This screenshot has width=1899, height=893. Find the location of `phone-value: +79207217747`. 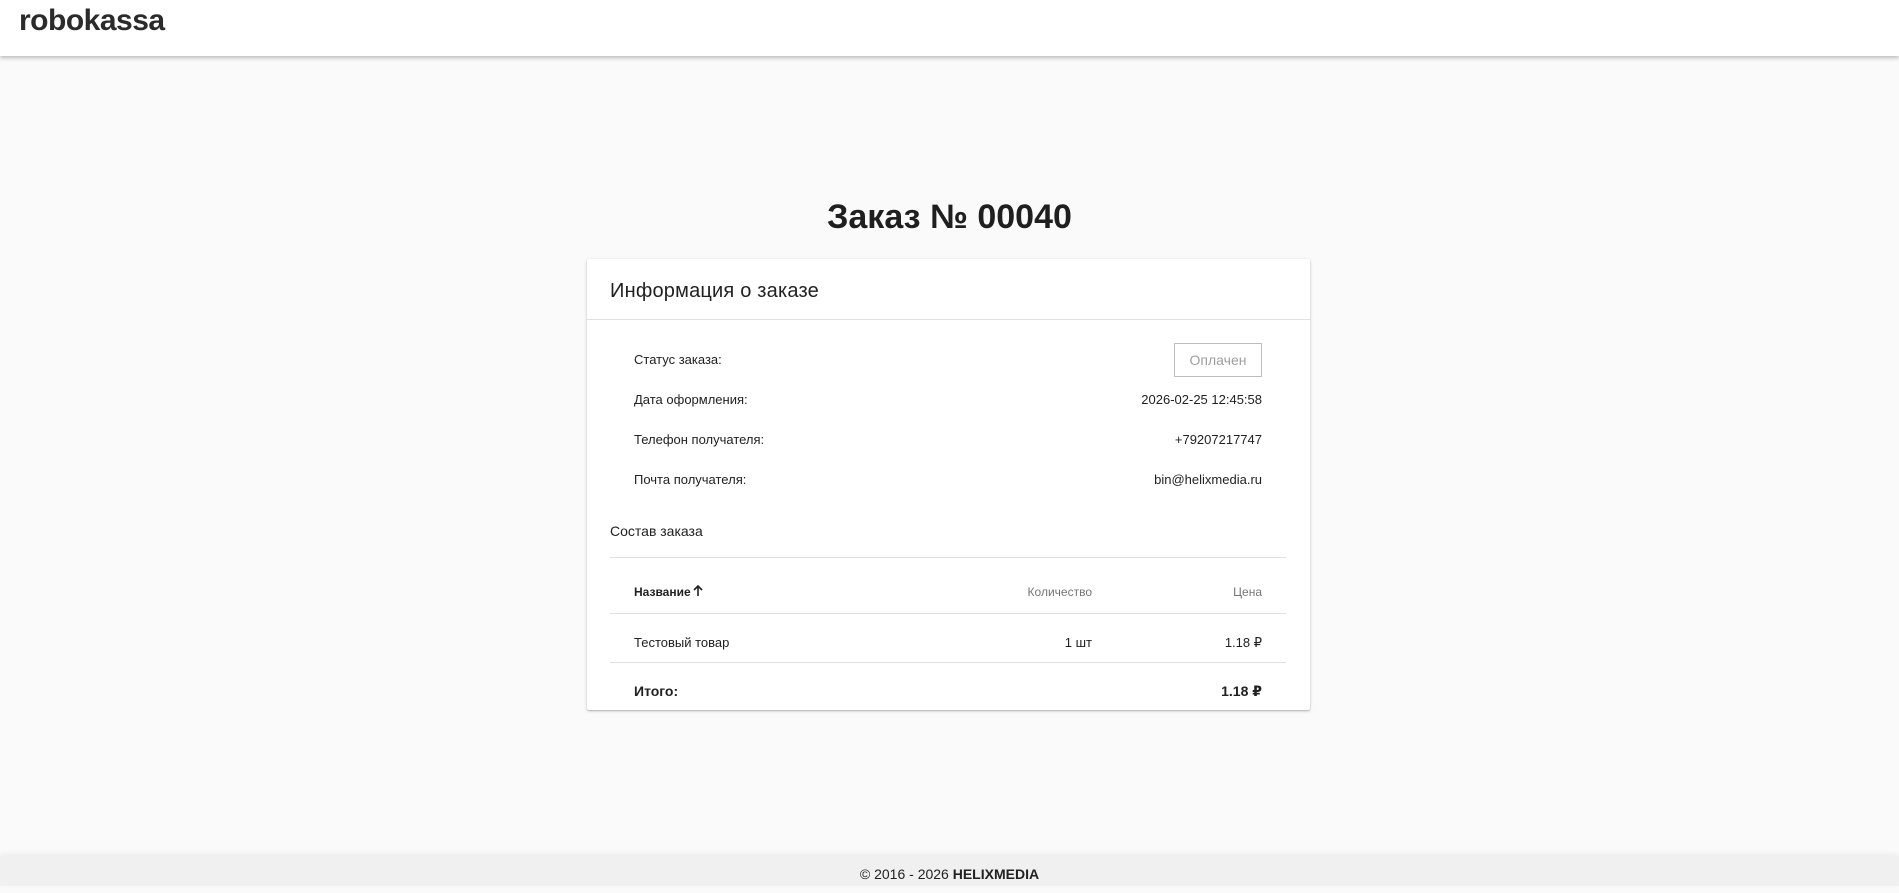

phone-value: +79207217747 is located at coordinates (1218, 439).